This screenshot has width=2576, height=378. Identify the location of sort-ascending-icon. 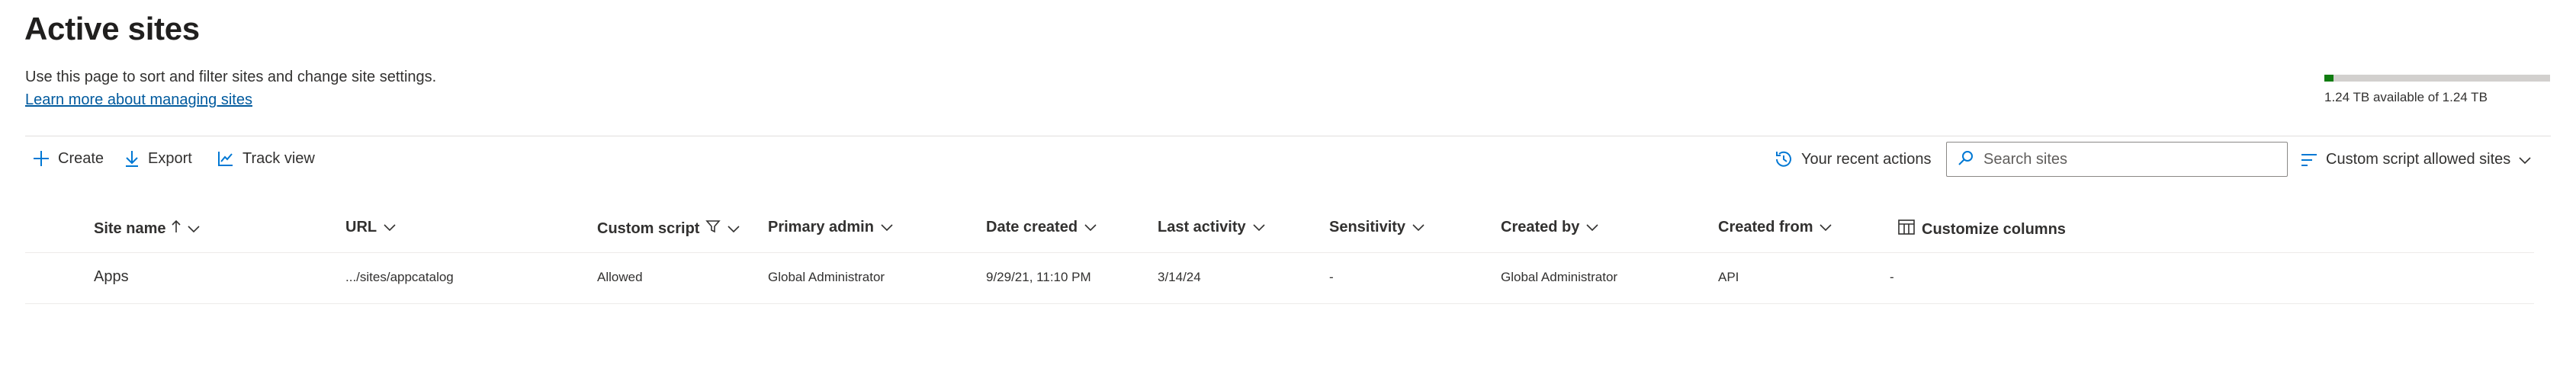
(176, 229).